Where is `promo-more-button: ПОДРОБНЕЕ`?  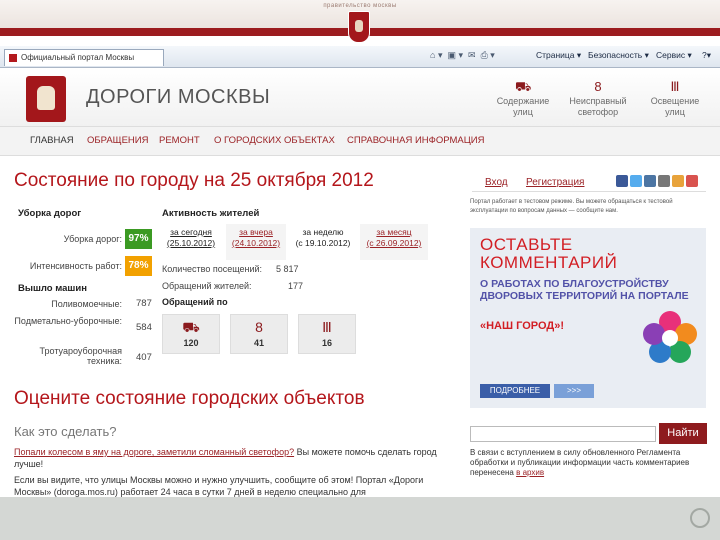
promo-more-button: ПОДРОБНЕЕ is located at coordinates (515, 391).